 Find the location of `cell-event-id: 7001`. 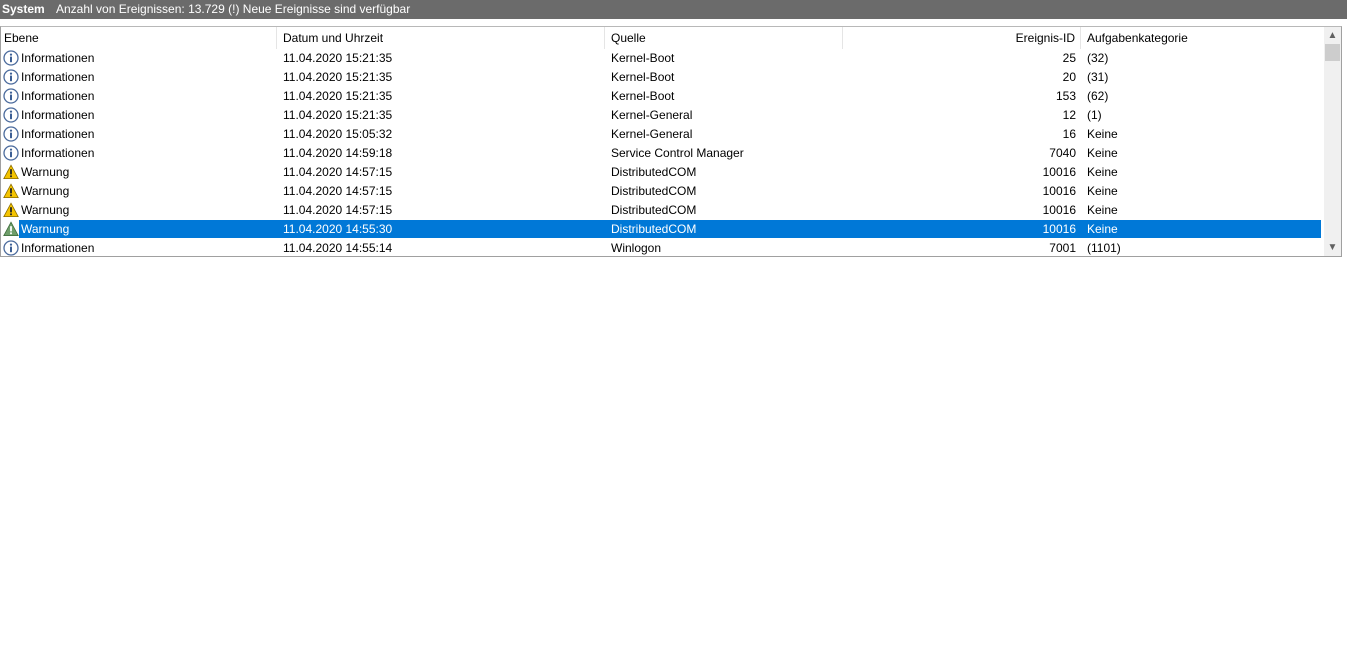

cell-event-id: 7001 is located at coordinates (1062, 248).